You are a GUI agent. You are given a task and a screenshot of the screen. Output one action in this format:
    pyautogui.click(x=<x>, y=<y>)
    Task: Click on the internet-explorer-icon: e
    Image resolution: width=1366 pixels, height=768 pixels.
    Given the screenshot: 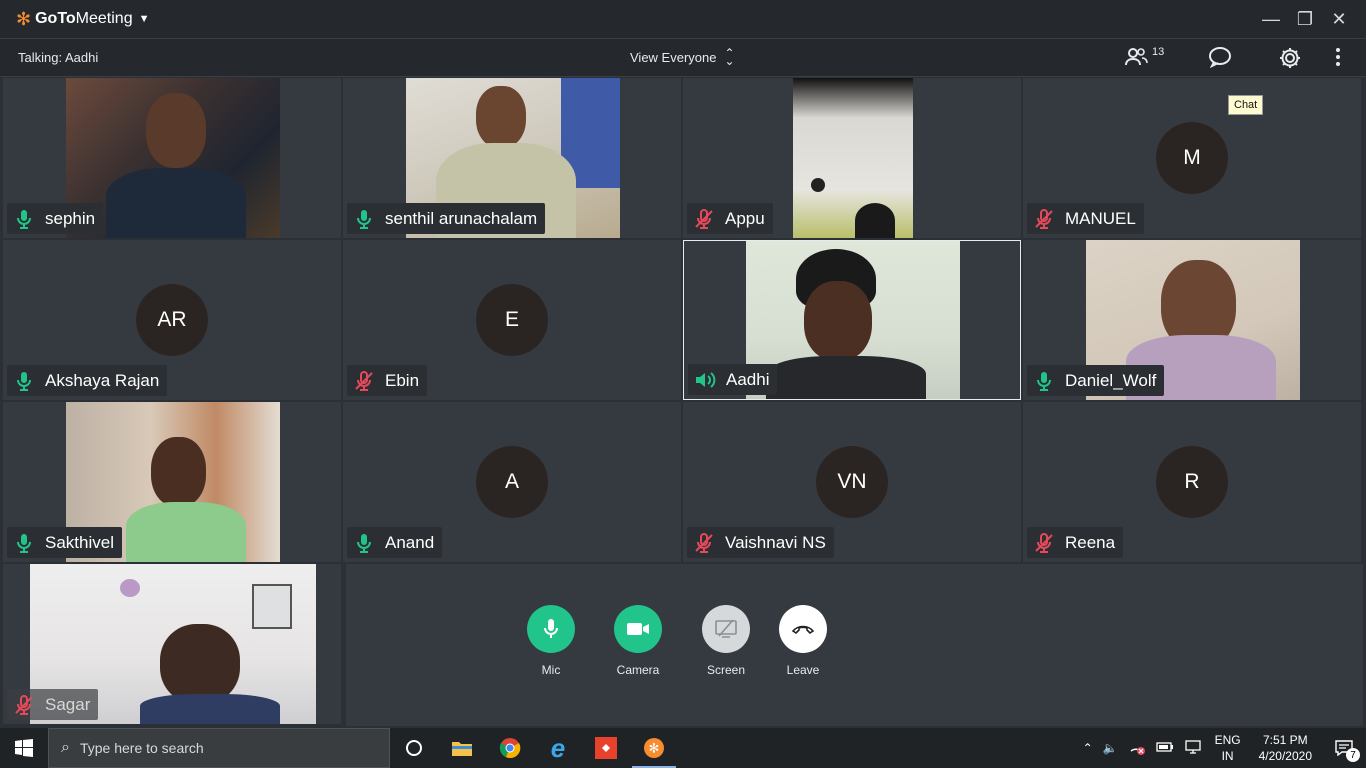 What is the action you would take?
    pyautogui.click(x=558, y=747)
    